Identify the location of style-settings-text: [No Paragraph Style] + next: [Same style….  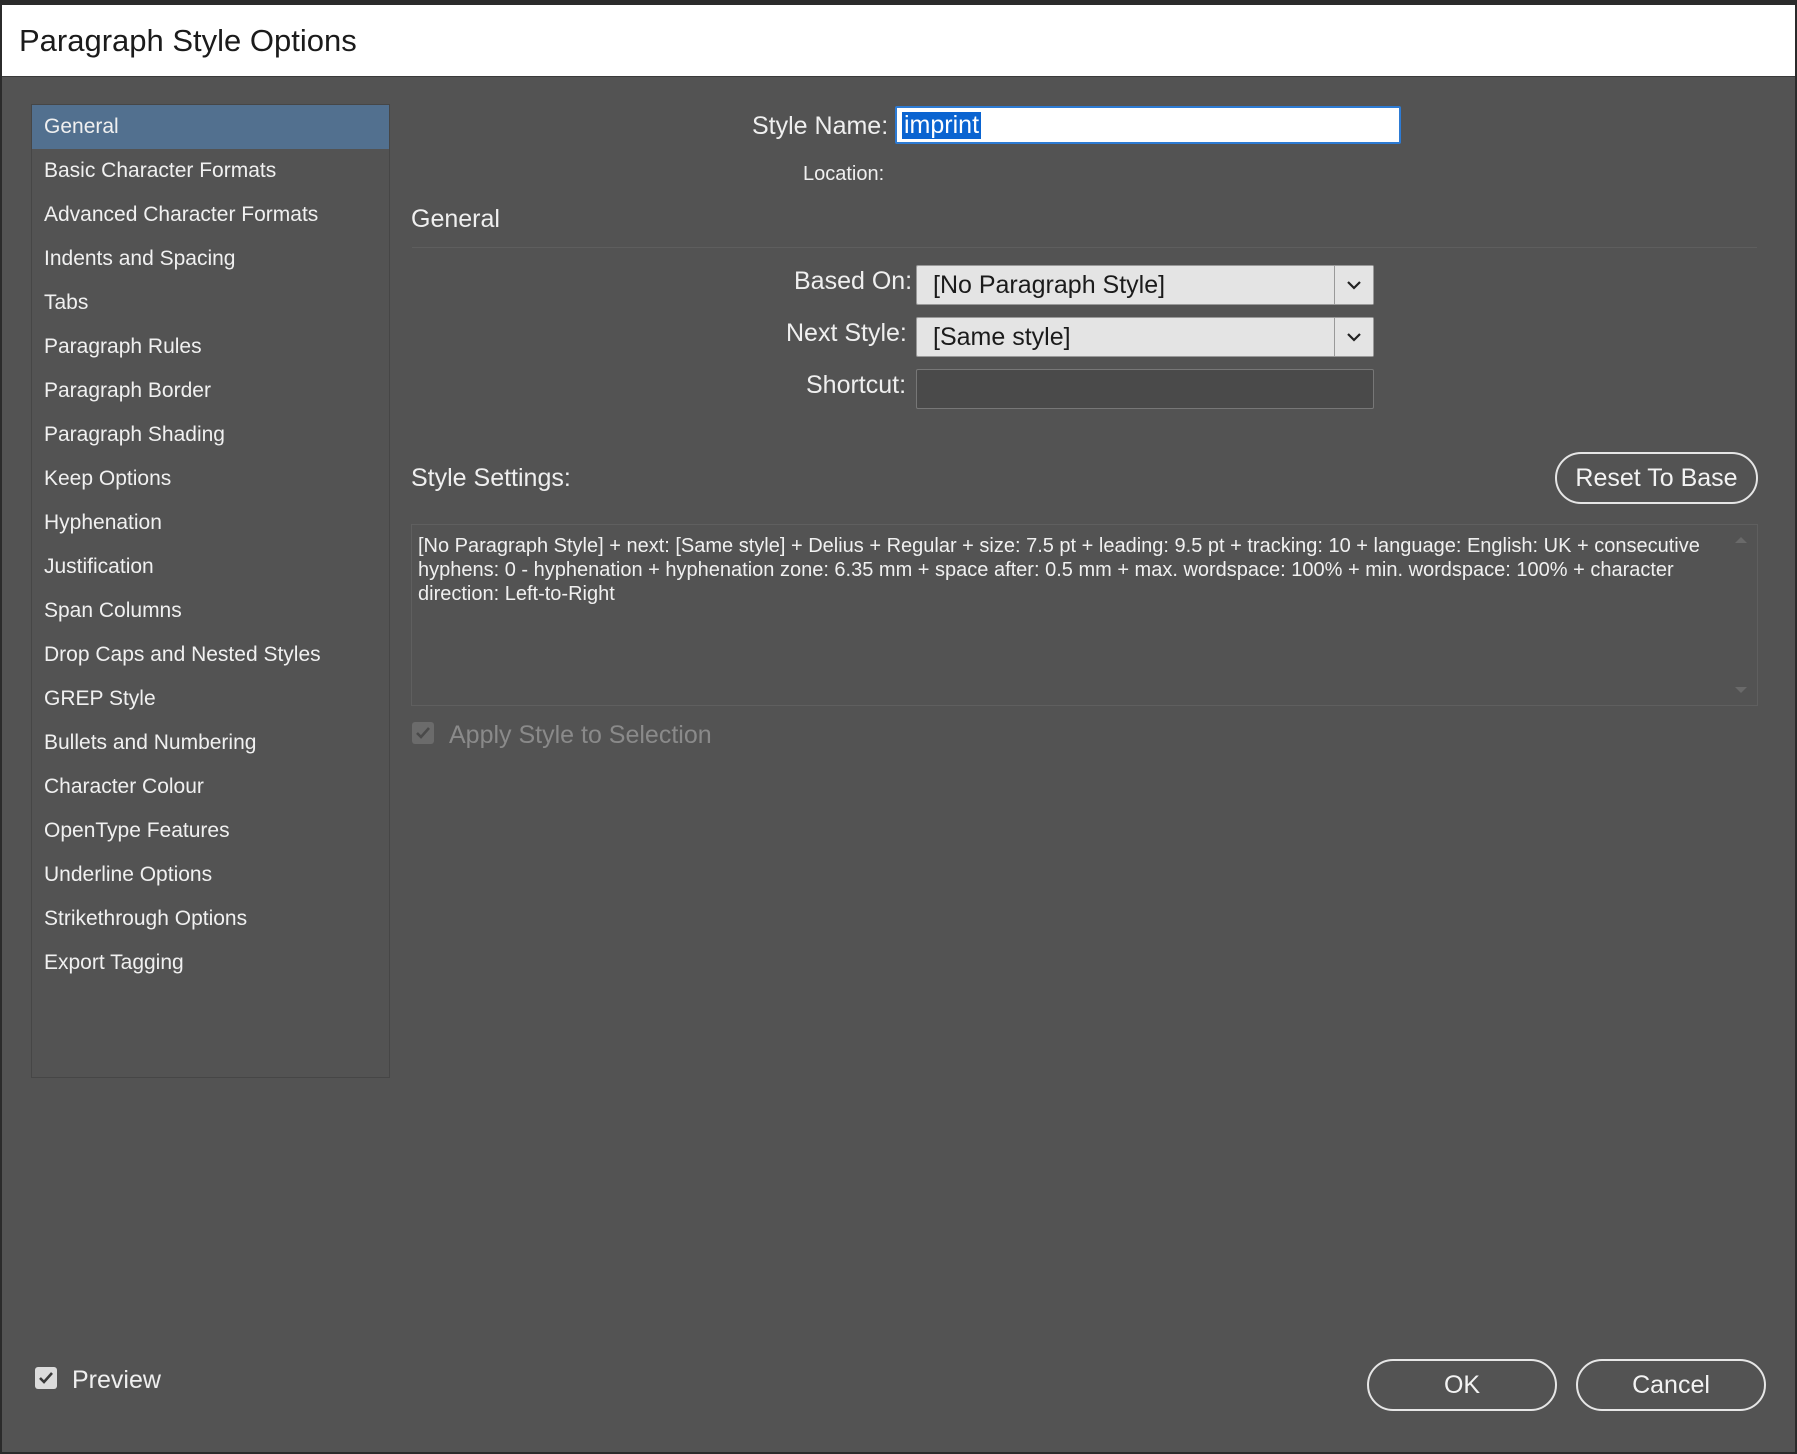
(1059, 570).